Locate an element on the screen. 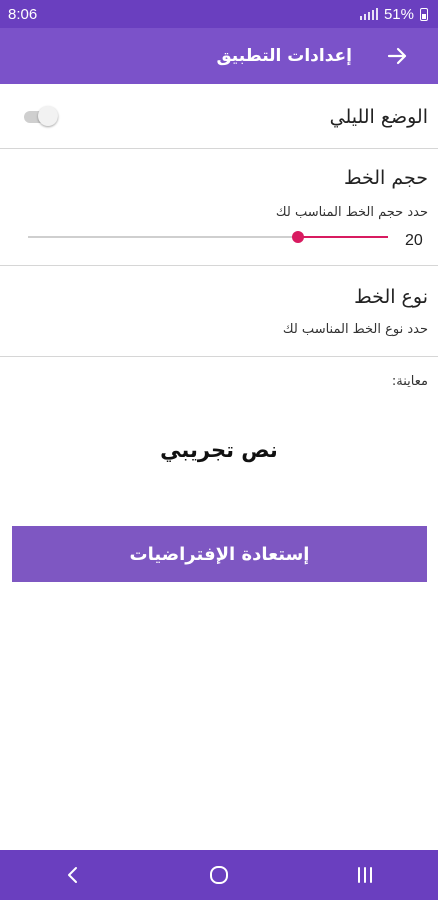 Image resolution: width=438 pixels, height=900 pixels. recents-icon is located at coordinates (365, 875).